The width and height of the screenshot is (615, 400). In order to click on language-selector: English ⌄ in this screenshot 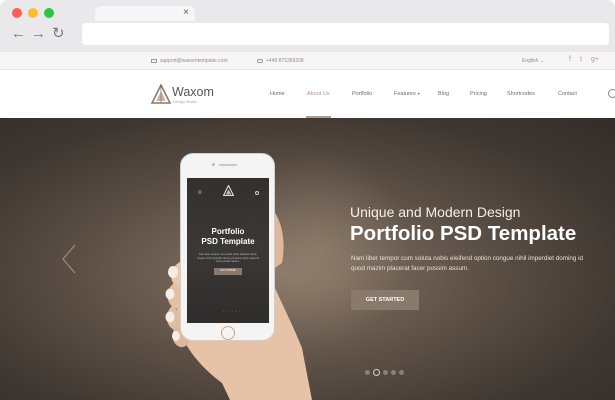, I will do `click(533, 61)`.